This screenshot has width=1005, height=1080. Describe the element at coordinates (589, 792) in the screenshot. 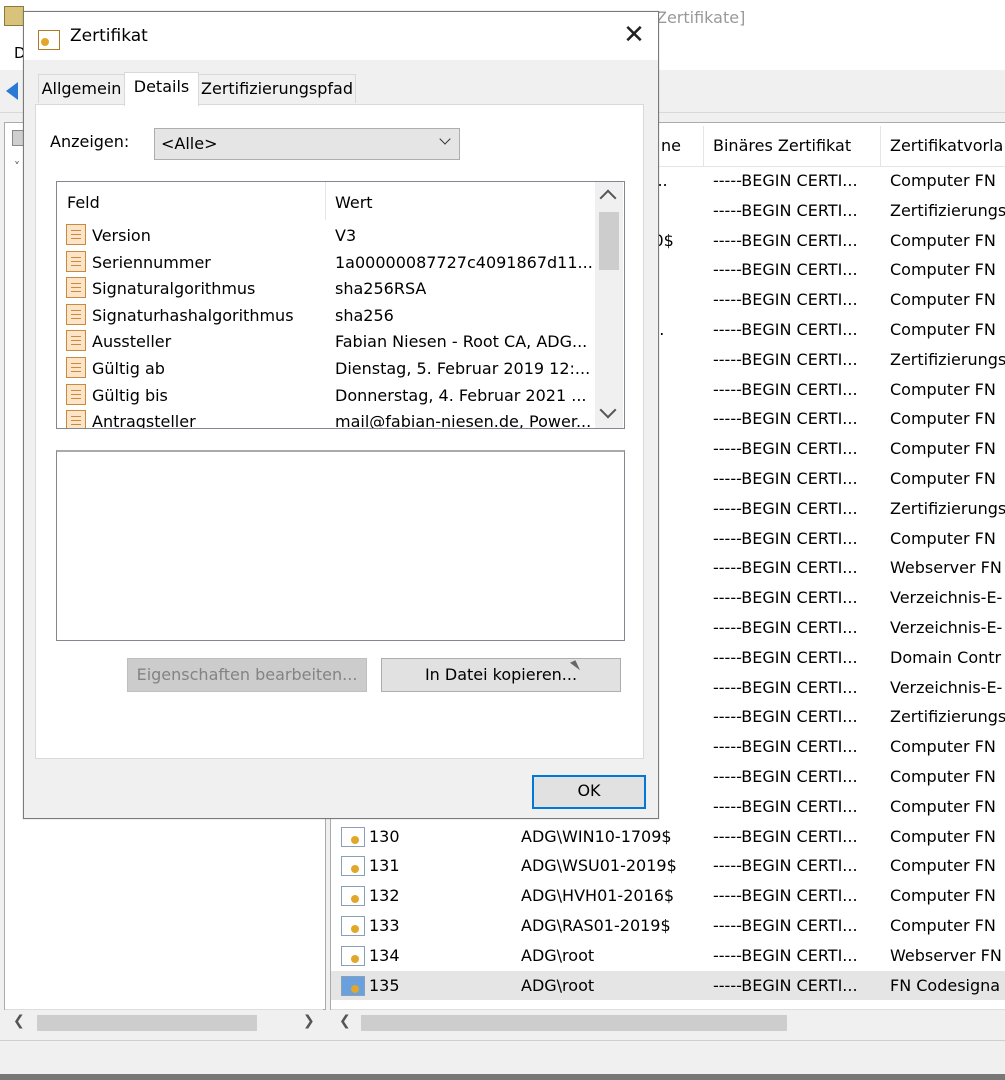

I see `ok-button: OK` at that location.